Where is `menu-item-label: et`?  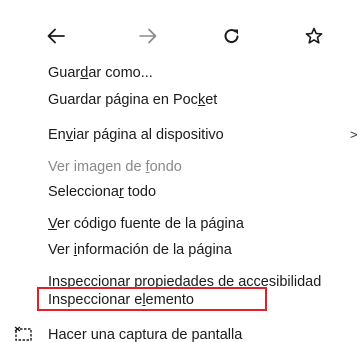
menu-item-label: et is located at coordinates (211, 100).